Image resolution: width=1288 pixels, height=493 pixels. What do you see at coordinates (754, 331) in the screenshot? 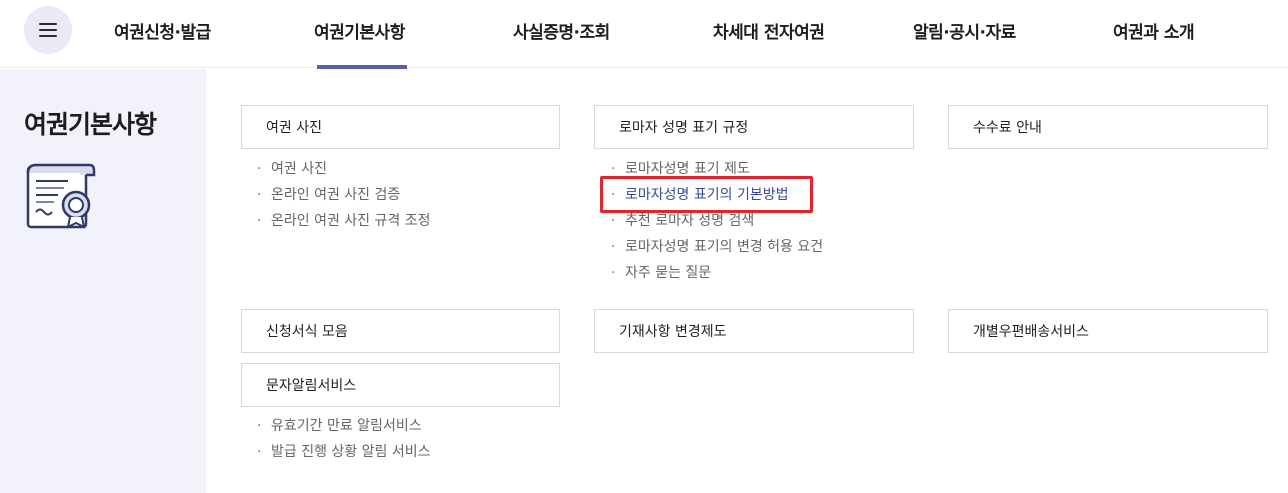
I see `section-record-change: 기재사항 변경제도` at bounding box center [754, 331].